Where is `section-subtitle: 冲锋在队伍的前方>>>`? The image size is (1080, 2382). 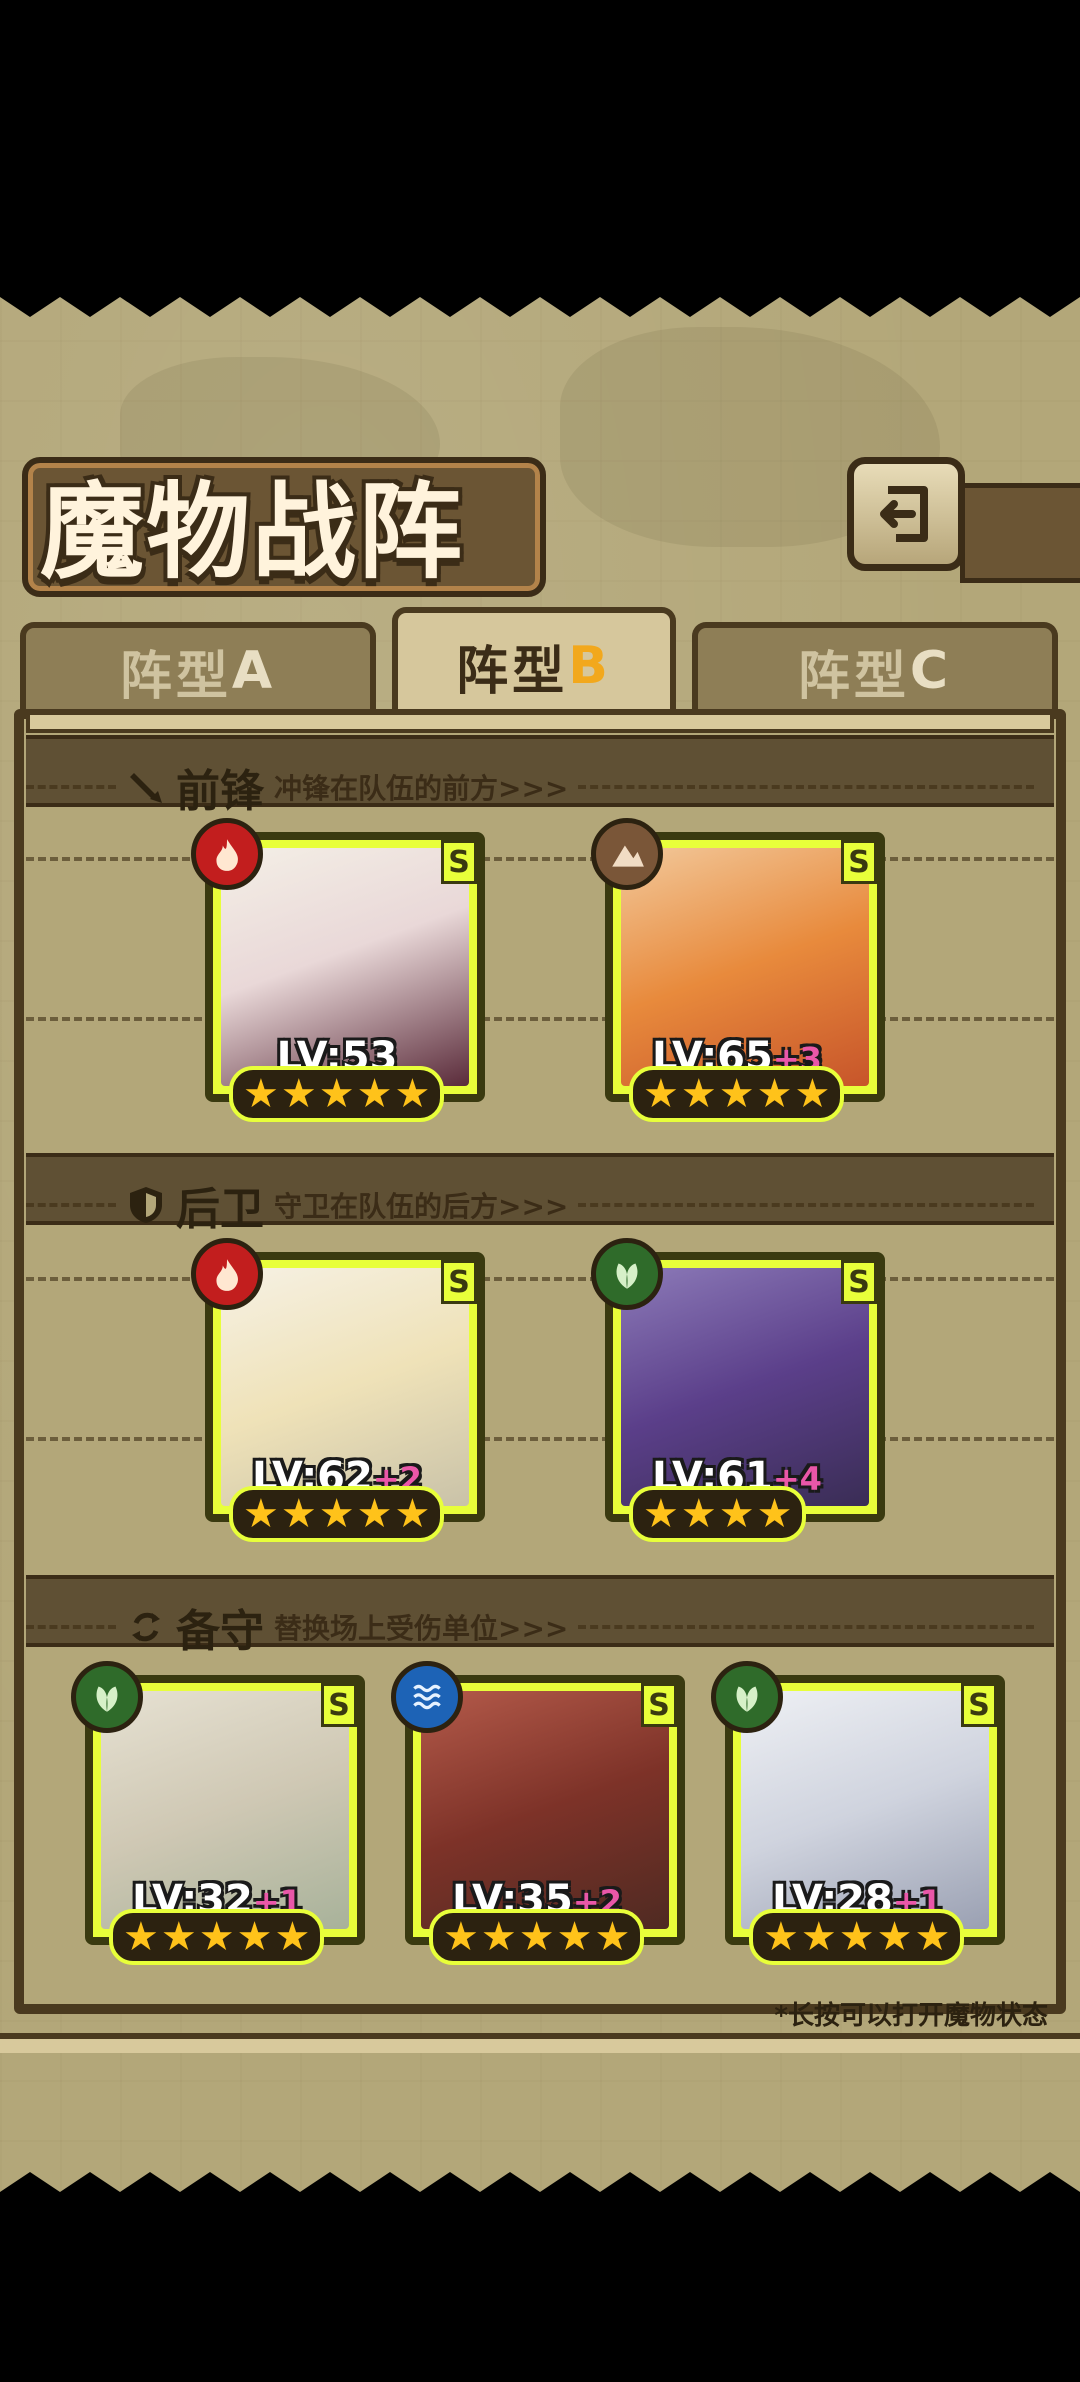
section-subtitle: 冲锋在队伍的前方>>> is located at coordinates (421, 788).